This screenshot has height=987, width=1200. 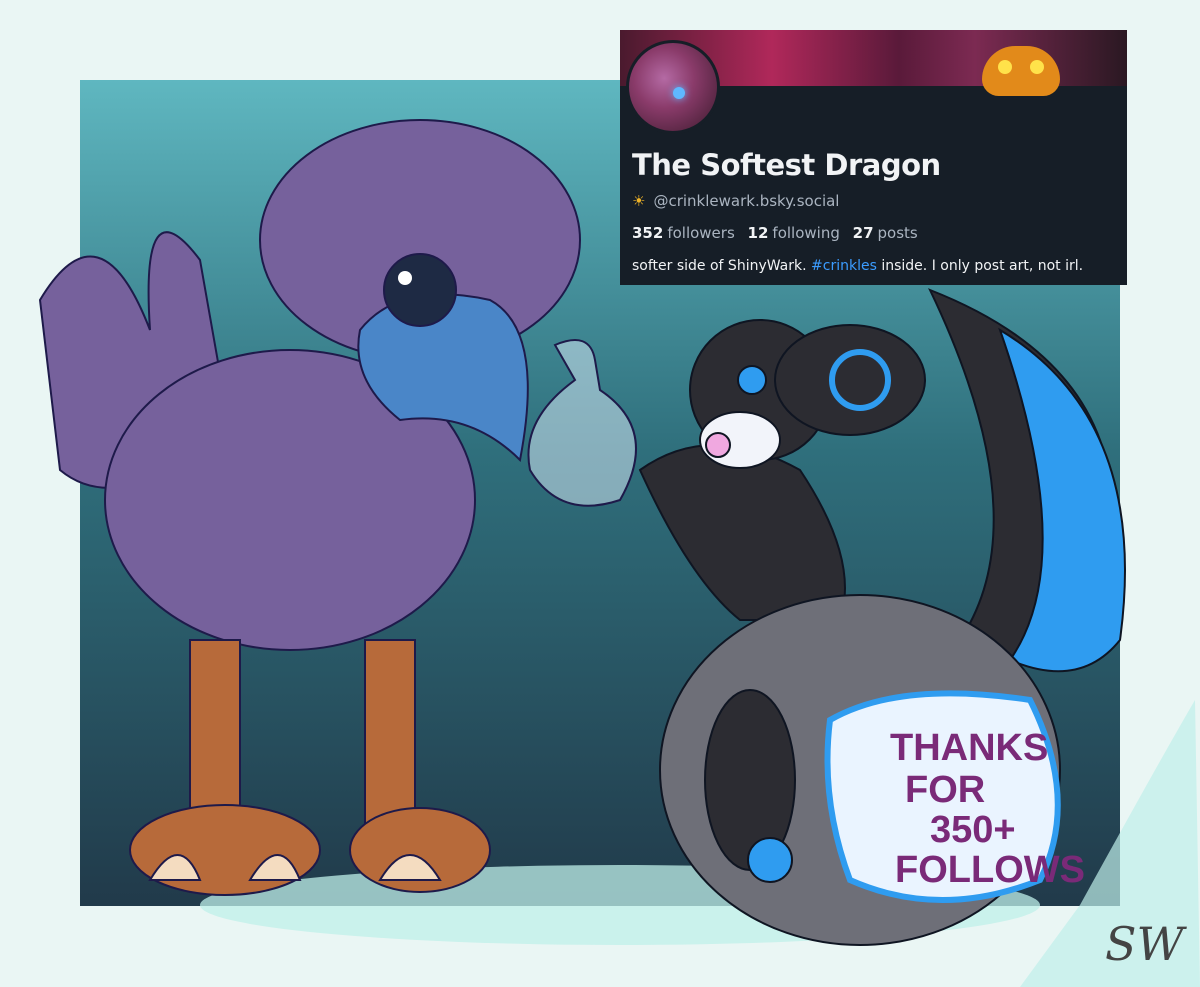 What do you see at coordinates (582, 423) in the screenshot?
I see `bottle` at bounding box center [582, 423].